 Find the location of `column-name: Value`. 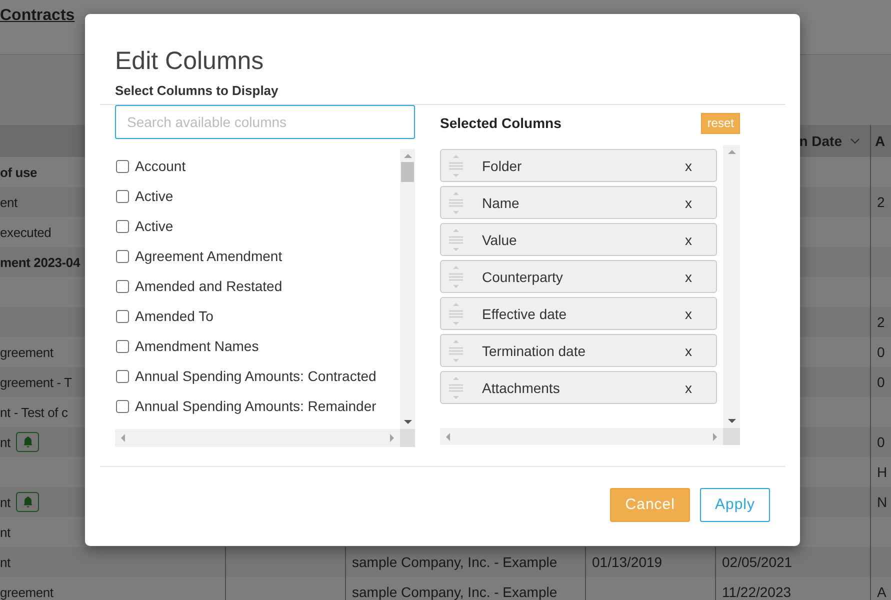

column-name: Value is located at coordinates (500, 240).